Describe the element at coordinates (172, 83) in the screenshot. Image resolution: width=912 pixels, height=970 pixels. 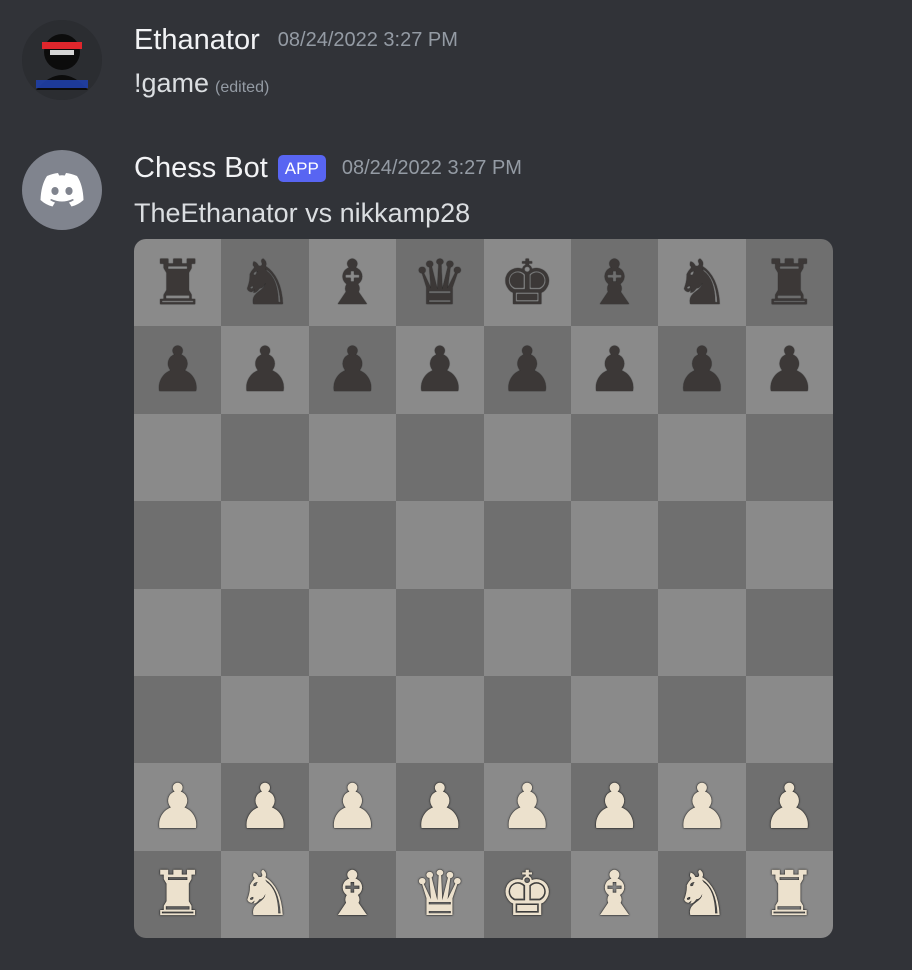
I see `message-text: !game` at that location.